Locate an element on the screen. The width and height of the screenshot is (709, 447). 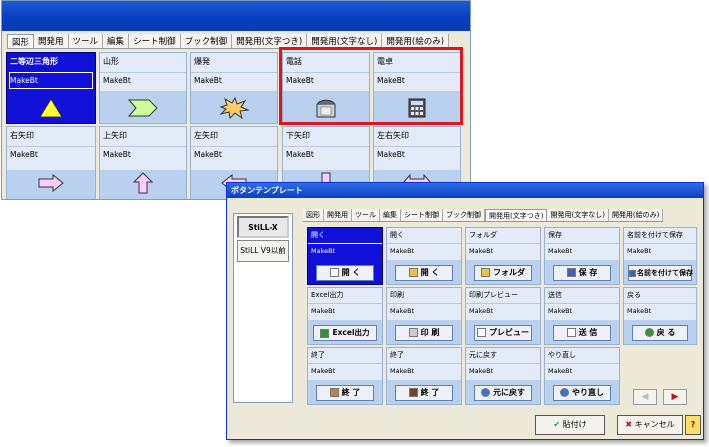
cancel-button: ✖ キャンセル is located at coordinates (650, 425).